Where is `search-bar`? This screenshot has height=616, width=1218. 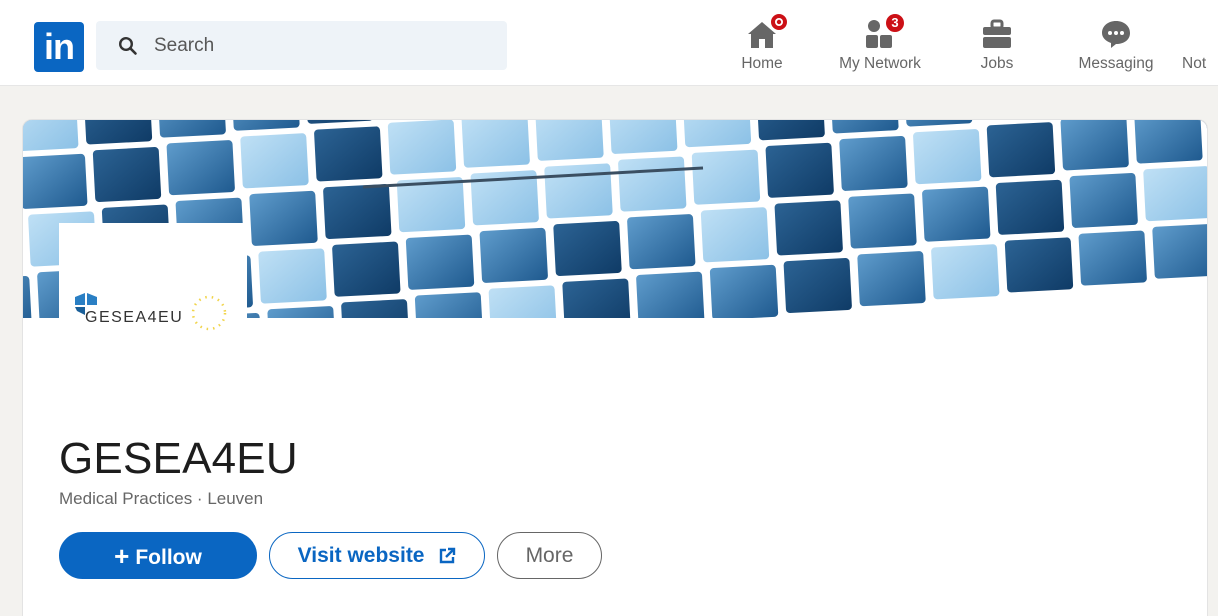
search-bar is located at coordinates (301, 45).